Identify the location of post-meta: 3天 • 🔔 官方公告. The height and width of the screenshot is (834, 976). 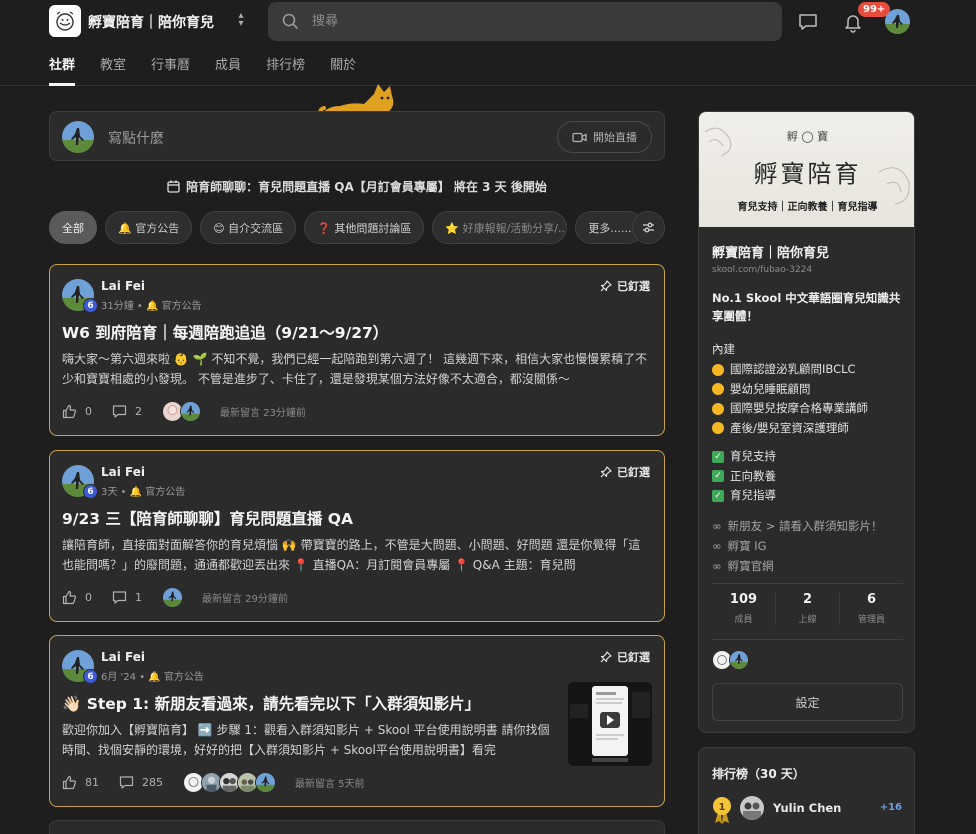
(143, 492).